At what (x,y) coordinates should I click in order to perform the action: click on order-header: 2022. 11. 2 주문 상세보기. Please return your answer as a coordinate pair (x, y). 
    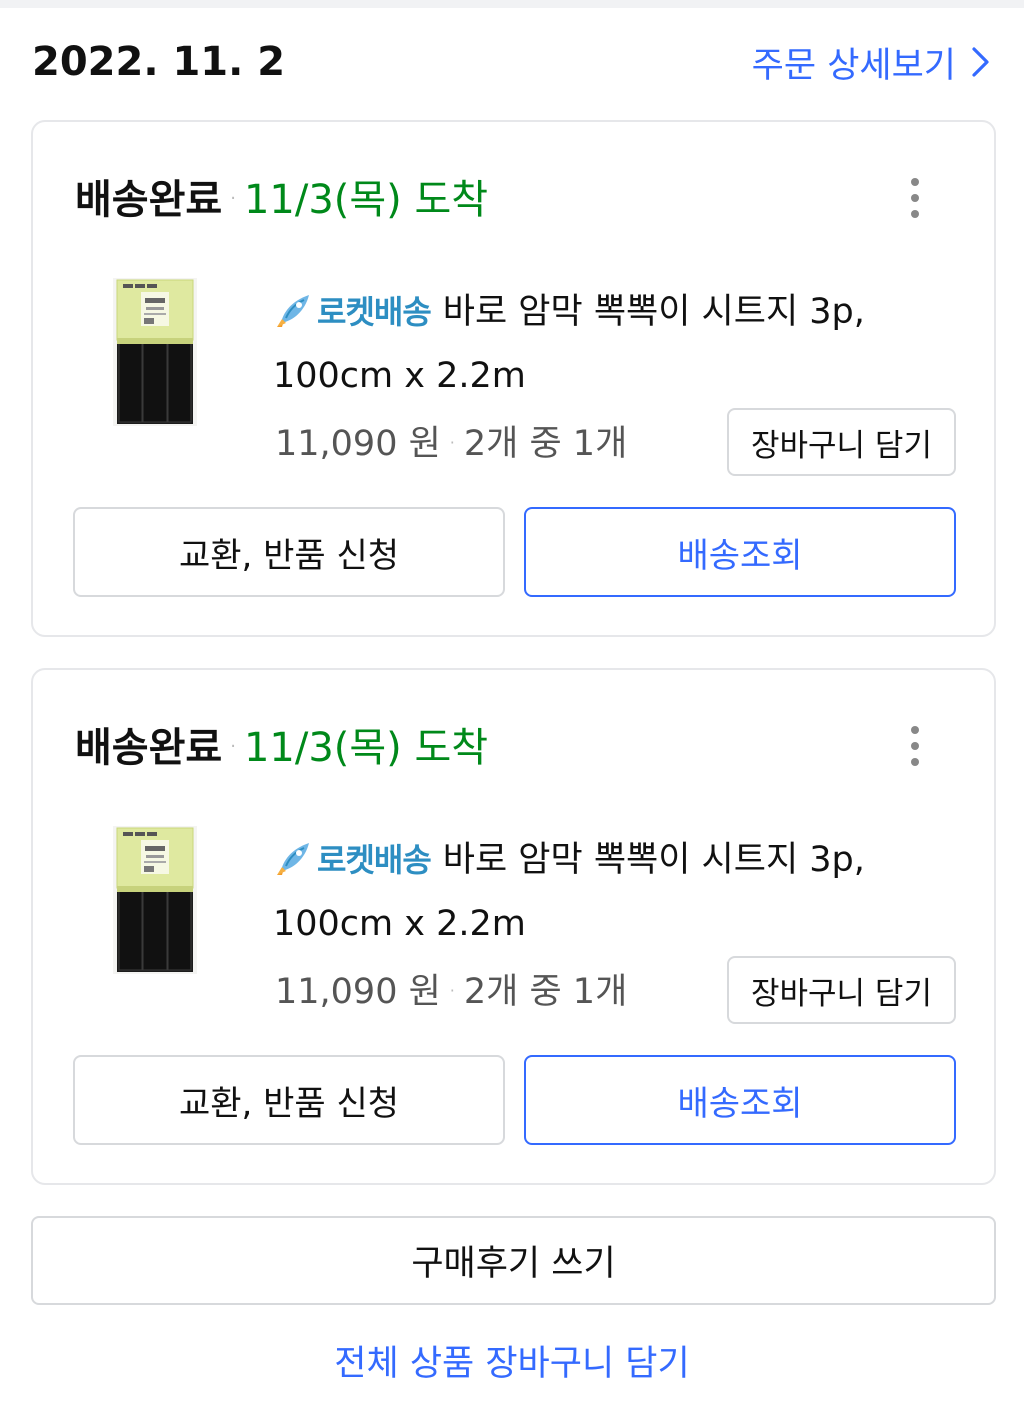
    Looking at the image, I should click on (512, 62).